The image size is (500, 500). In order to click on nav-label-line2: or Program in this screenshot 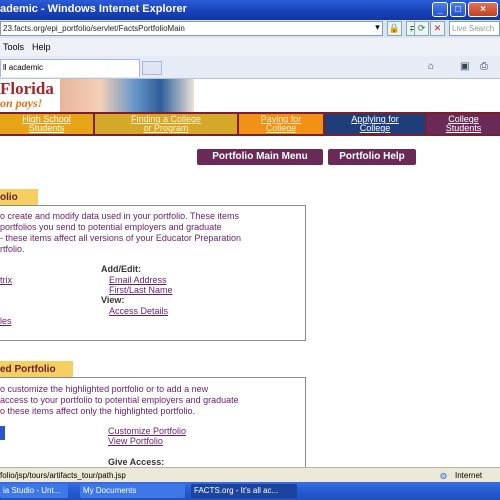, I will do `click(166, 128)`.